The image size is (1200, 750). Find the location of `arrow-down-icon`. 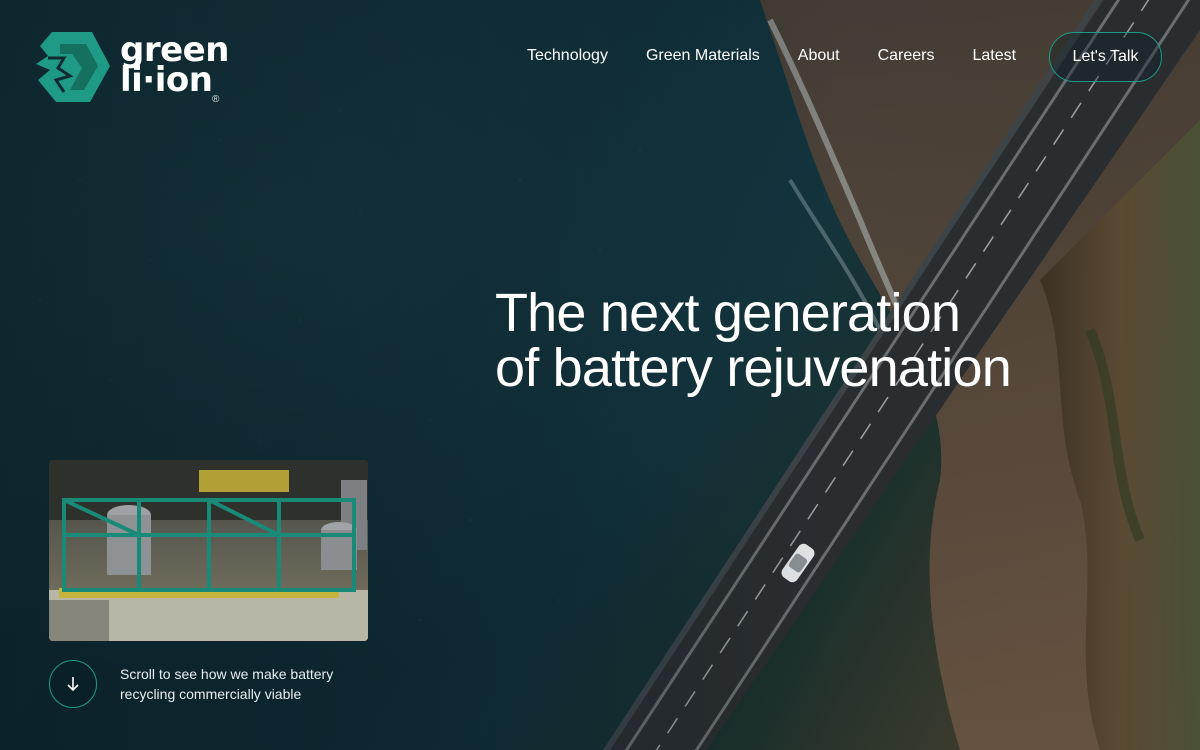

arrow-down-icon is located at coordinates (73, 684).